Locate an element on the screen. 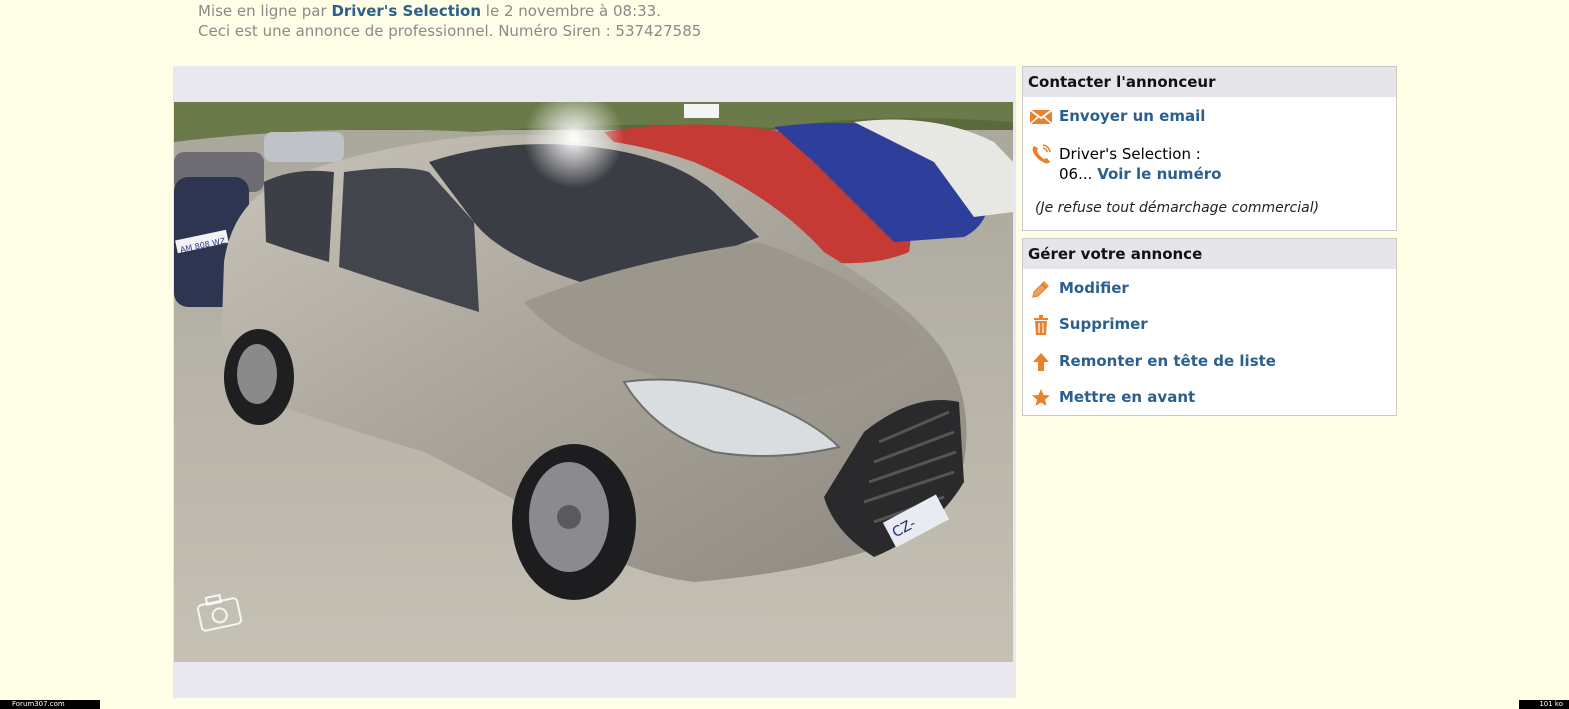 The width and height of the screenshot is (1569, 709). pencil-icon is located at coordinates (1040, 289).